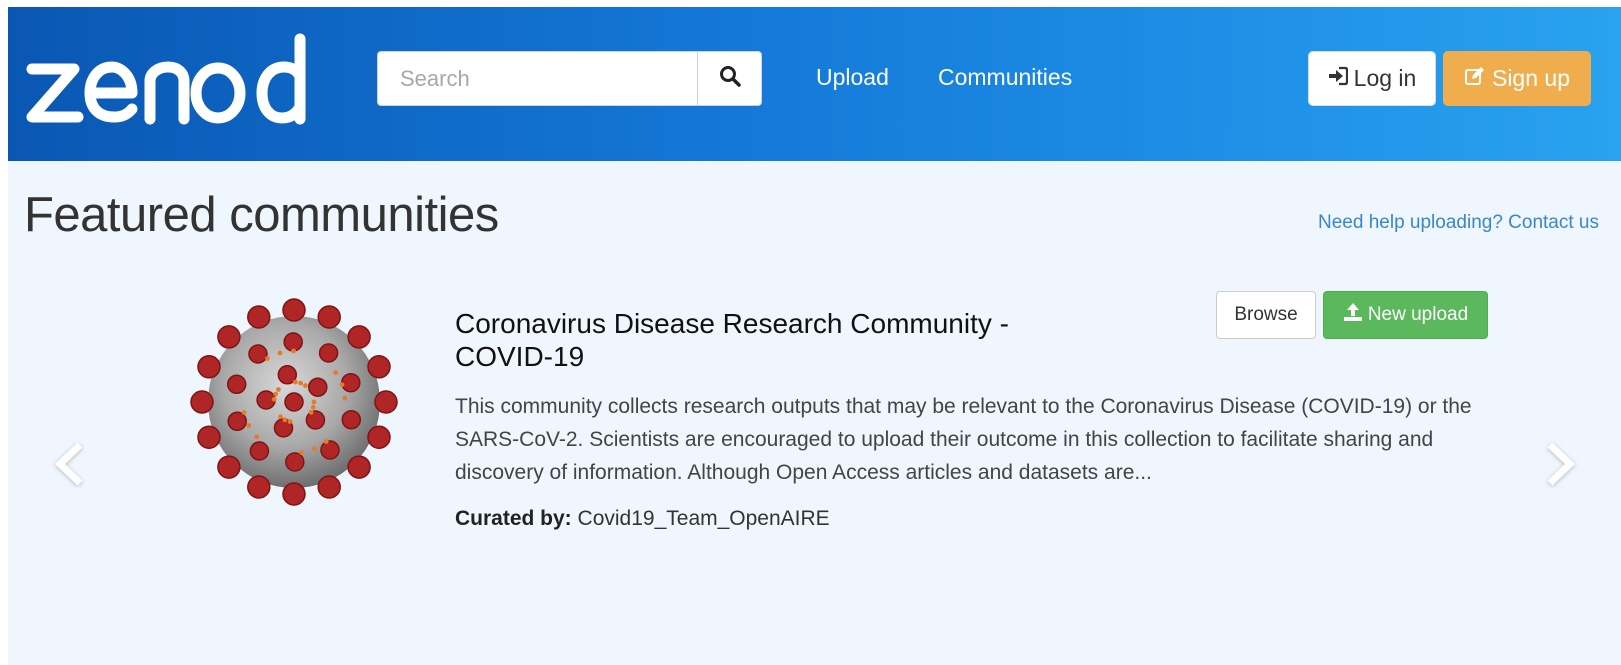 The width and height of the screenshot is (1621, 665). Describe the element at coordinates (852, 77) in the screenshot. I see `nav-upload-link: Upload` at that location.